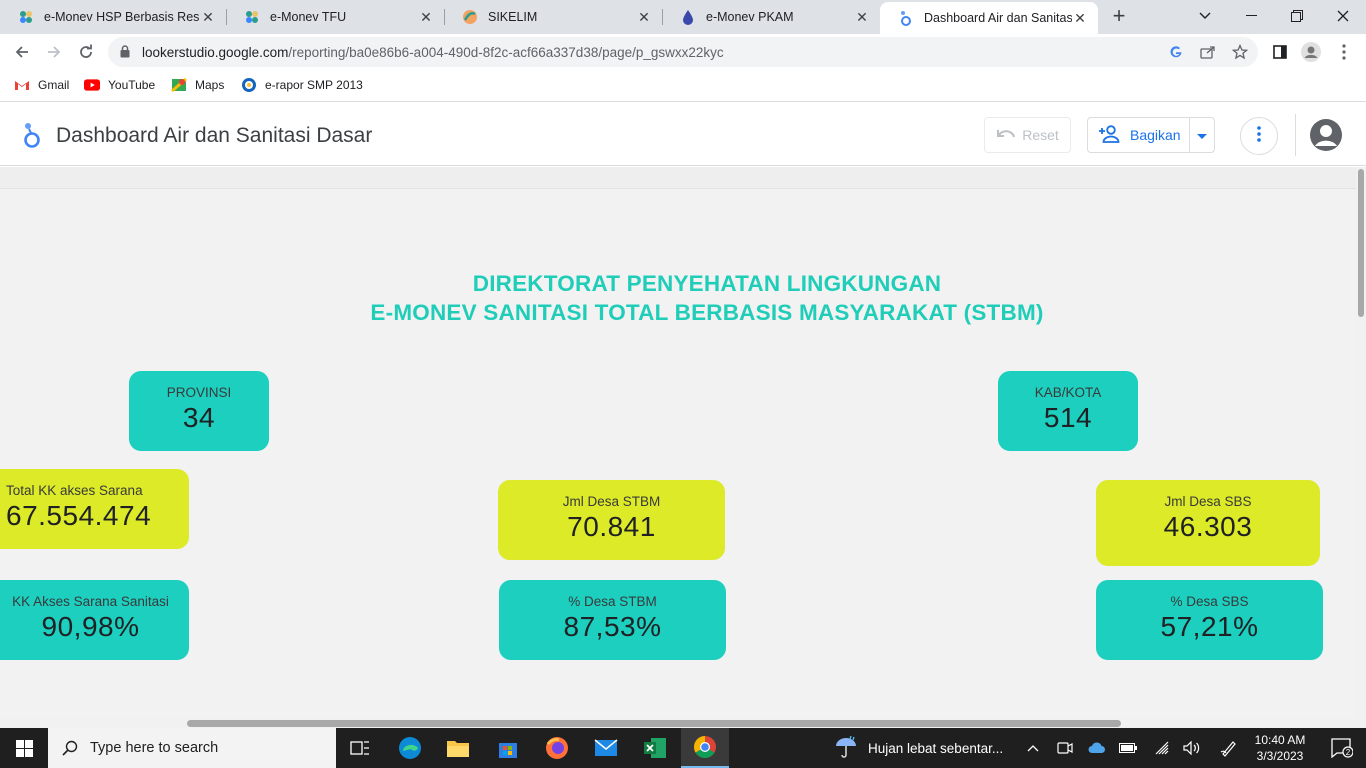  What do you see at coordinates (1068, 411) in the screenshot?
I see `scorecard-kabkota: KAB/KOTA 514` at bounding box center [1068, 411].